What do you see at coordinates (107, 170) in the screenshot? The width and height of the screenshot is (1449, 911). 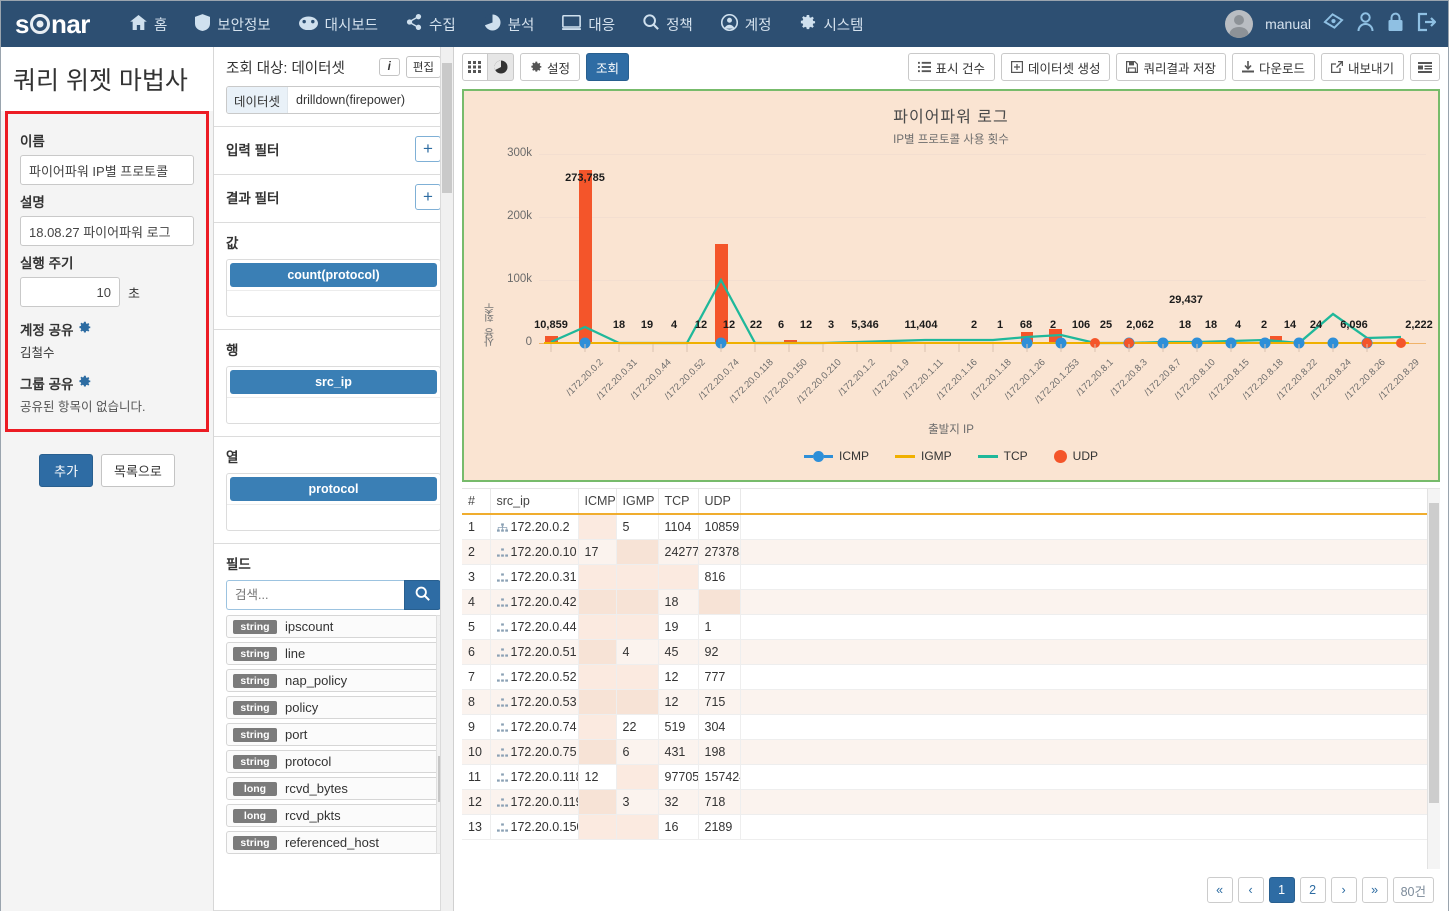 I see `name-input` at bounding box center [107, 170].